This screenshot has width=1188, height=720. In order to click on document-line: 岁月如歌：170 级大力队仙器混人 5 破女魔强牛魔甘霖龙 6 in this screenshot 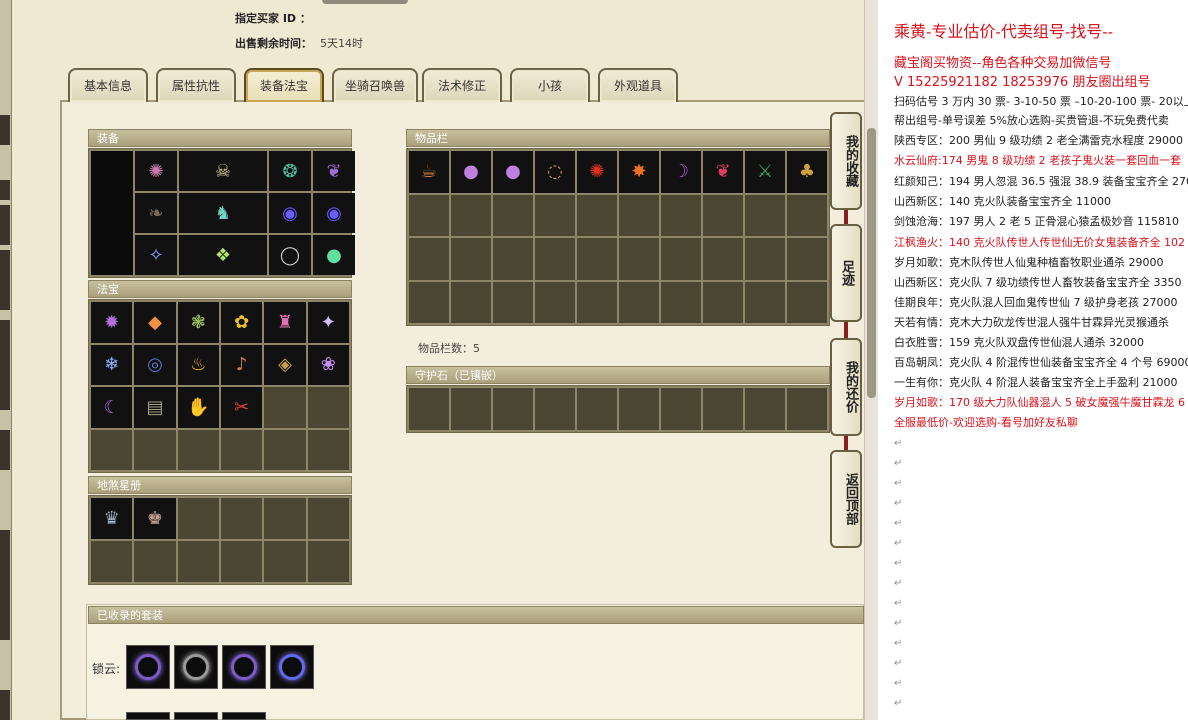, I will do `click(1039, 402)`.